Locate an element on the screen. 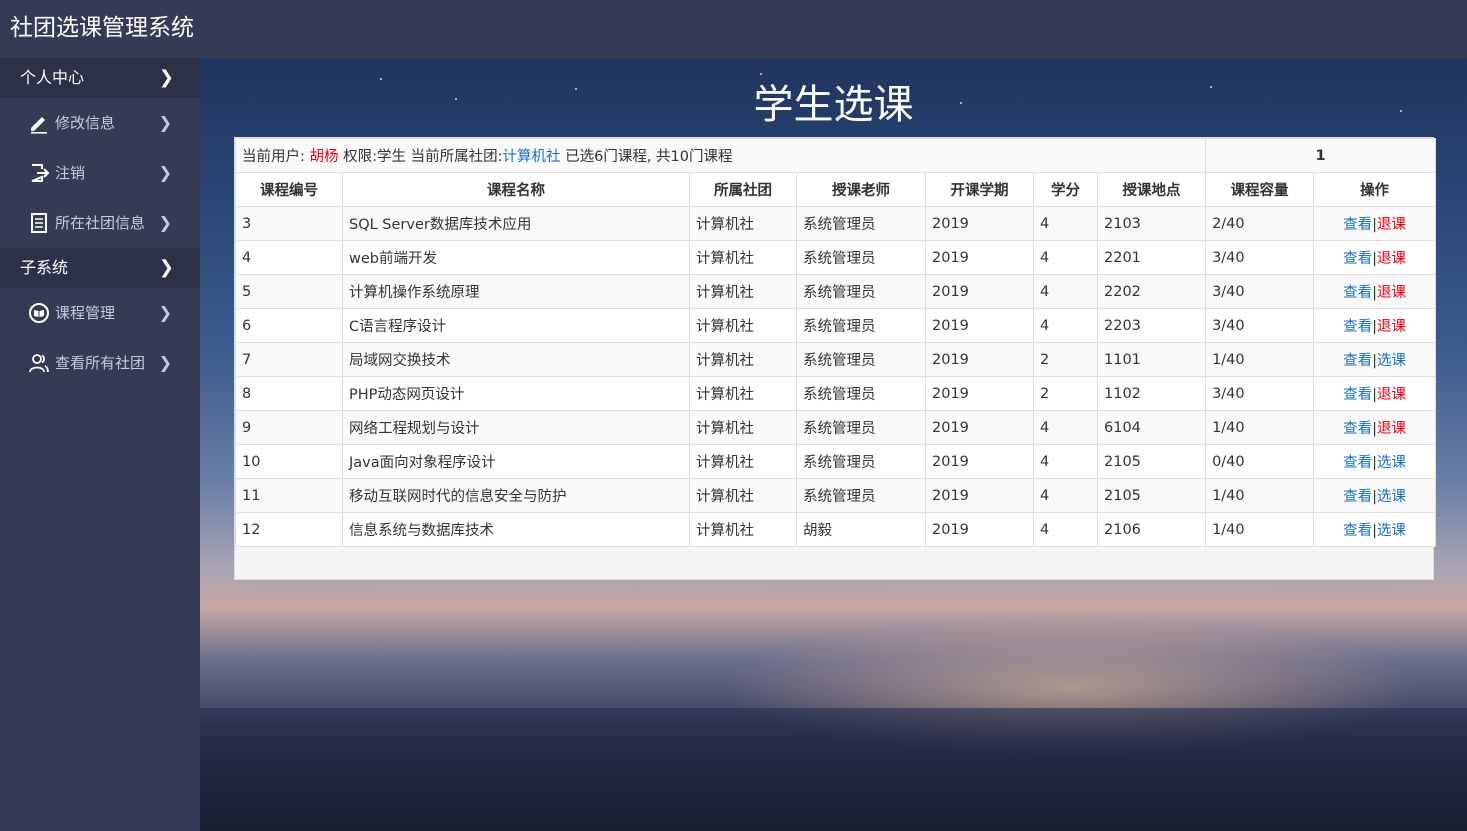 The image size is (1467, 831). course-id: 8 is located at coordinates (289, 393).